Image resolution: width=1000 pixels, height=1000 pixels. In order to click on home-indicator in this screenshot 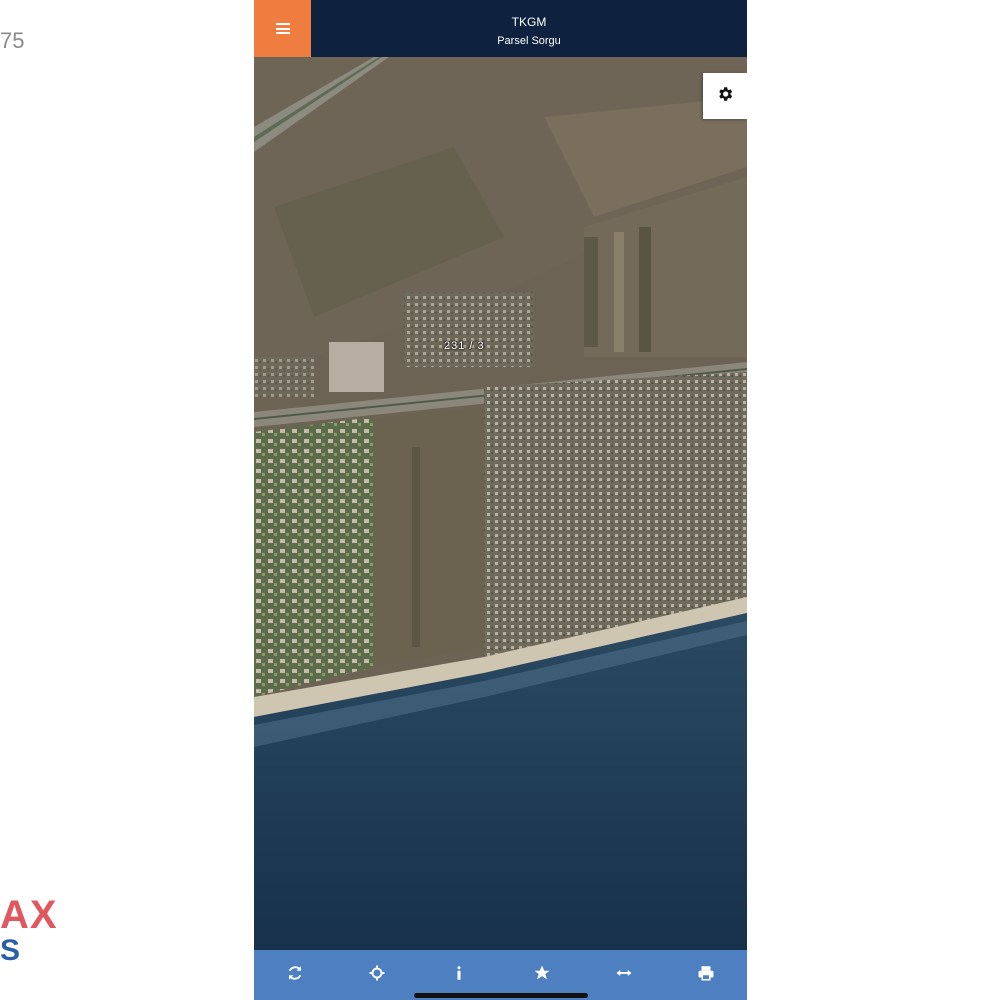, I will do `click(501, 995)`.